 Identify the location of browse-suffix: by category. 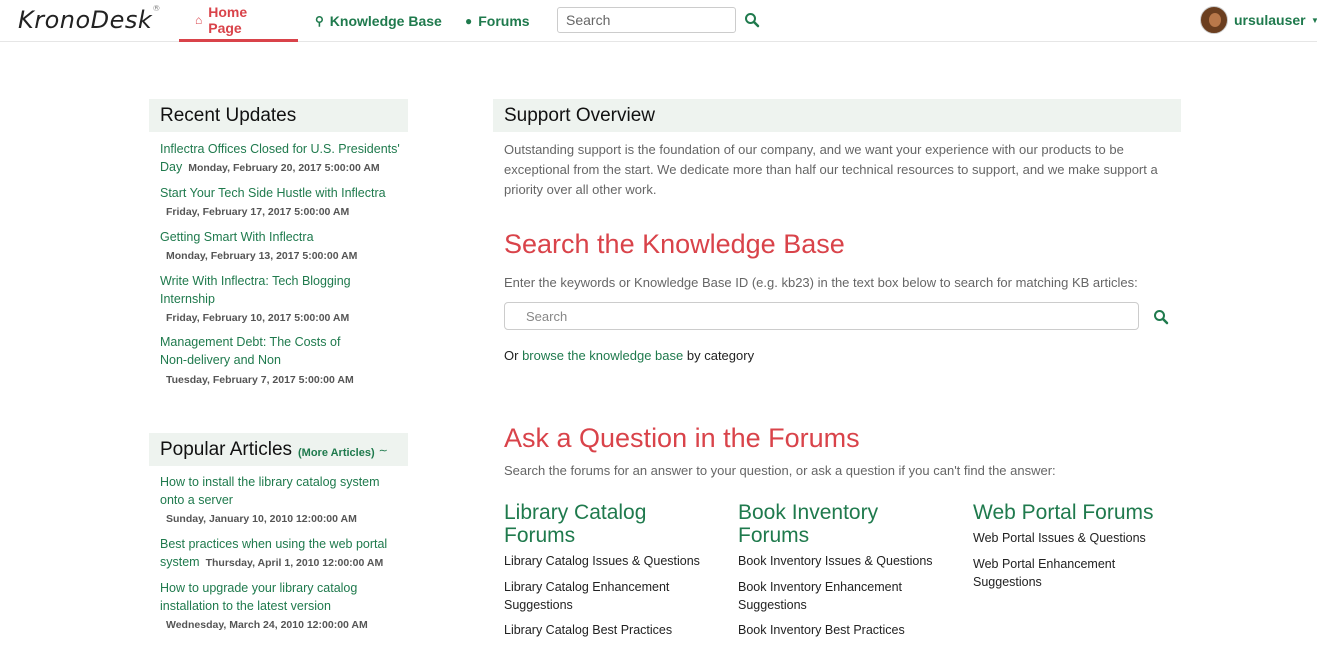
(720, 355).